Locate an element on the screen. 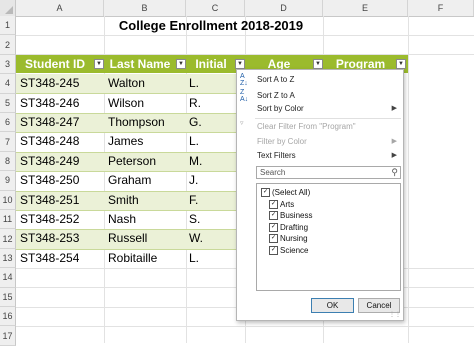 Image resolution: width=474 pixels, height=346 pixels. row-header-12: 12 is located at coordinates (8, 239).